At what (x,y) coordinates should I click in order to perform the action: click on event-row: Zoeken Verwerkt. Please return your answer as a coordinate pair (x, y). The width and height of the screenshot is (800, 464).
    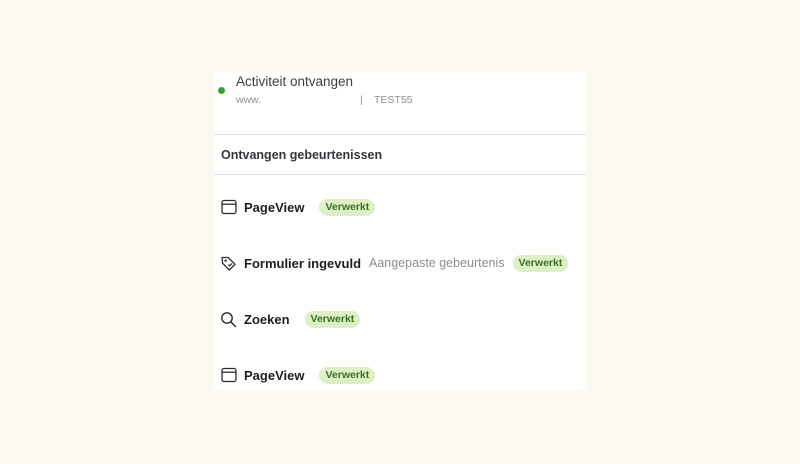
    Looking at the image, I should click on (290, 319).